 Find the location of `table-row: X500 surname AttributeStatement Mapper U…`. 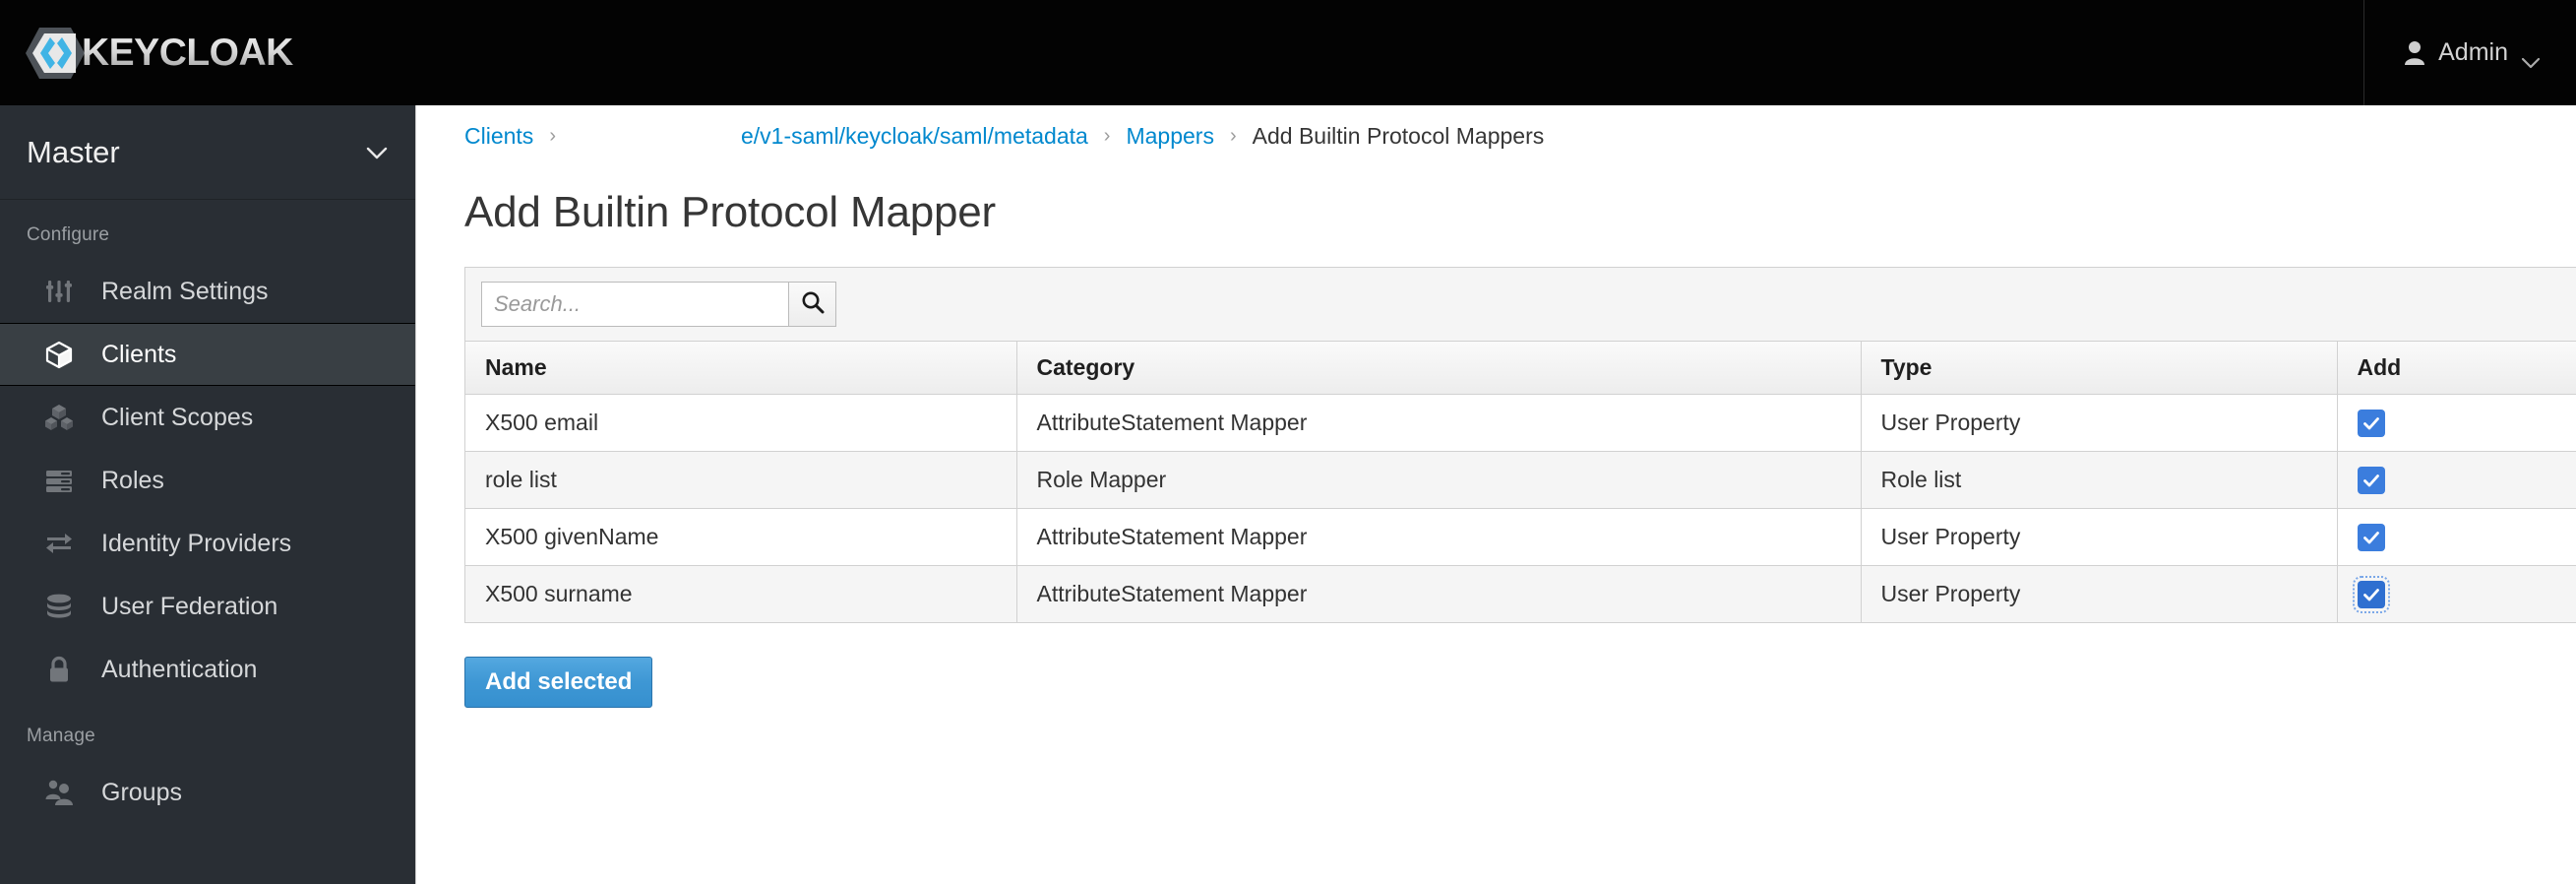

table-row: X500 surname AttributeStatement Mapper U… is located at coordinates (1520, 593).